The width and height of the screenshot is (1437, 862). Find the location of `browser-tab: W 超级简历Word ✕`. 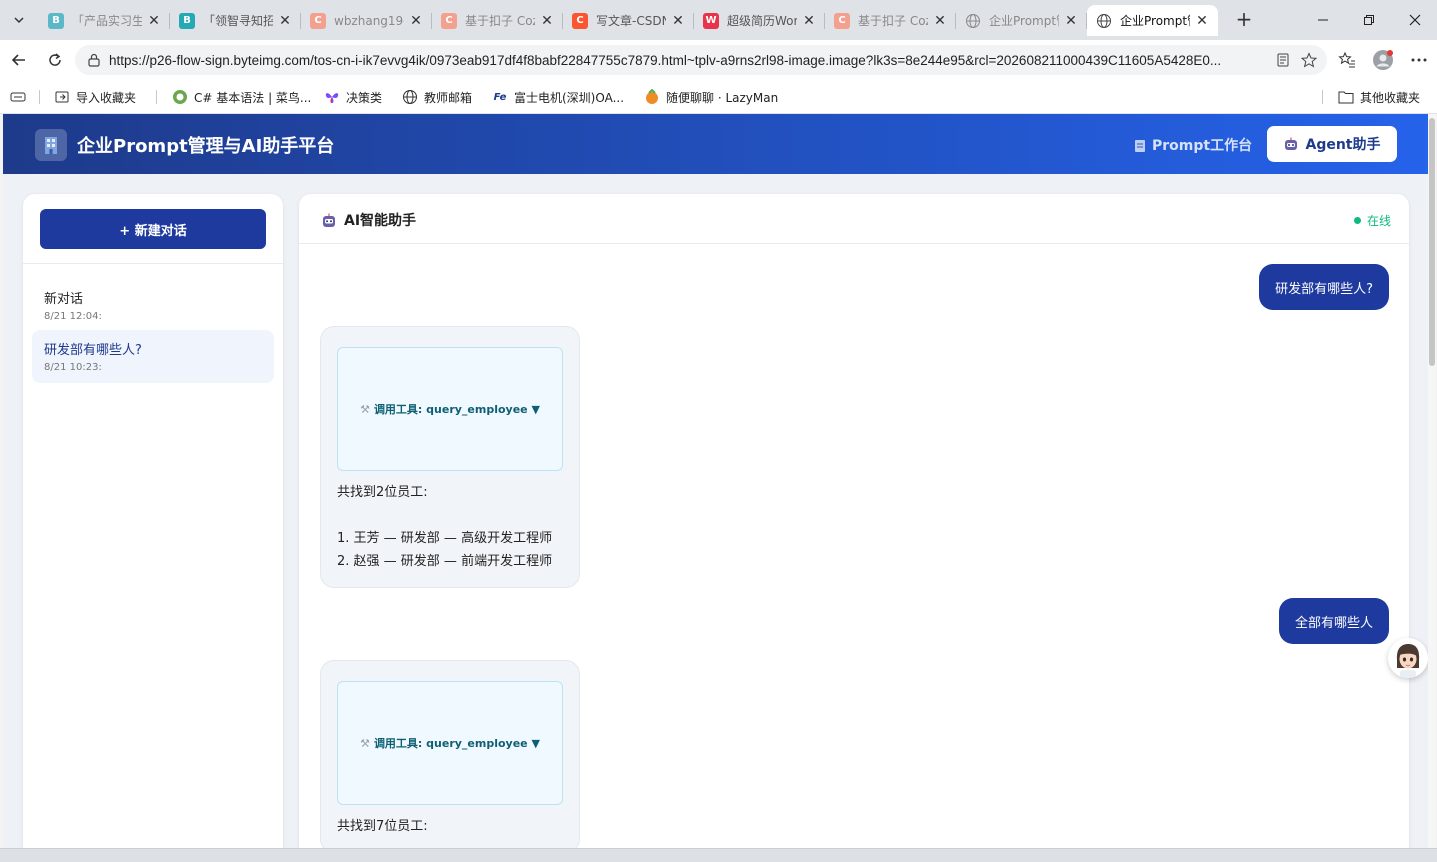

browser-tab: W 超级简历Word ✕ is located at coordinates (759, 20).